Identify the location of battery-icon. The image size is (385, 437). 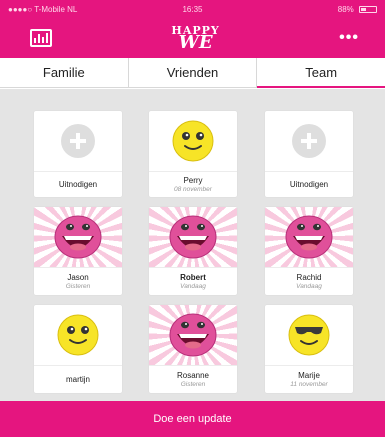
(368, 9).